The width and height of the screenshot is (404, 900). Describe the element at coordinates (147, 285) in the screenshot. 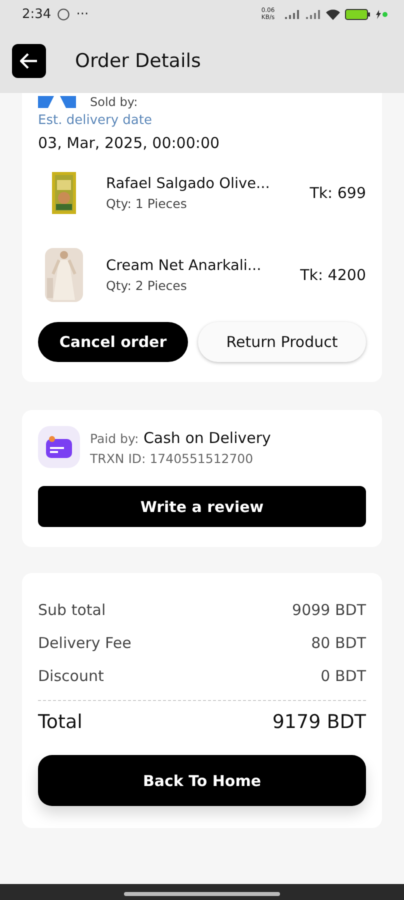

I see `product-quantity: Qty: 2 Pieces` at that location.